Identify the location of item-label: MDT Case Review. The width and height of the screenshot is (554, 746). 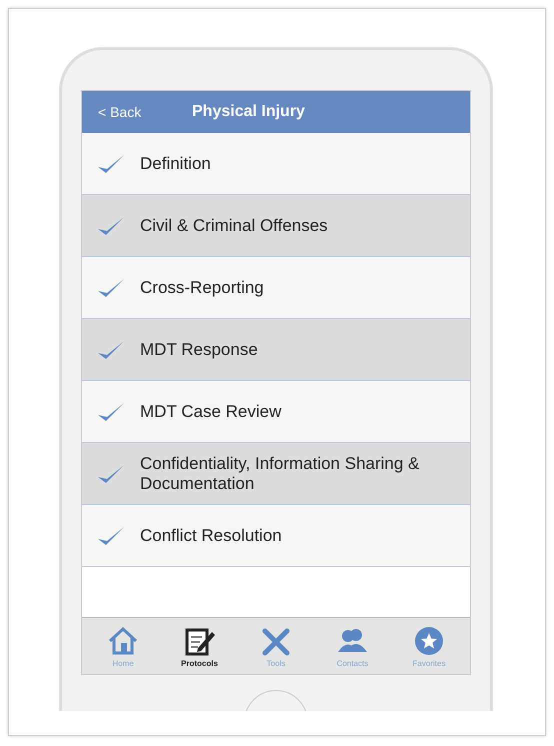
(211, 412).